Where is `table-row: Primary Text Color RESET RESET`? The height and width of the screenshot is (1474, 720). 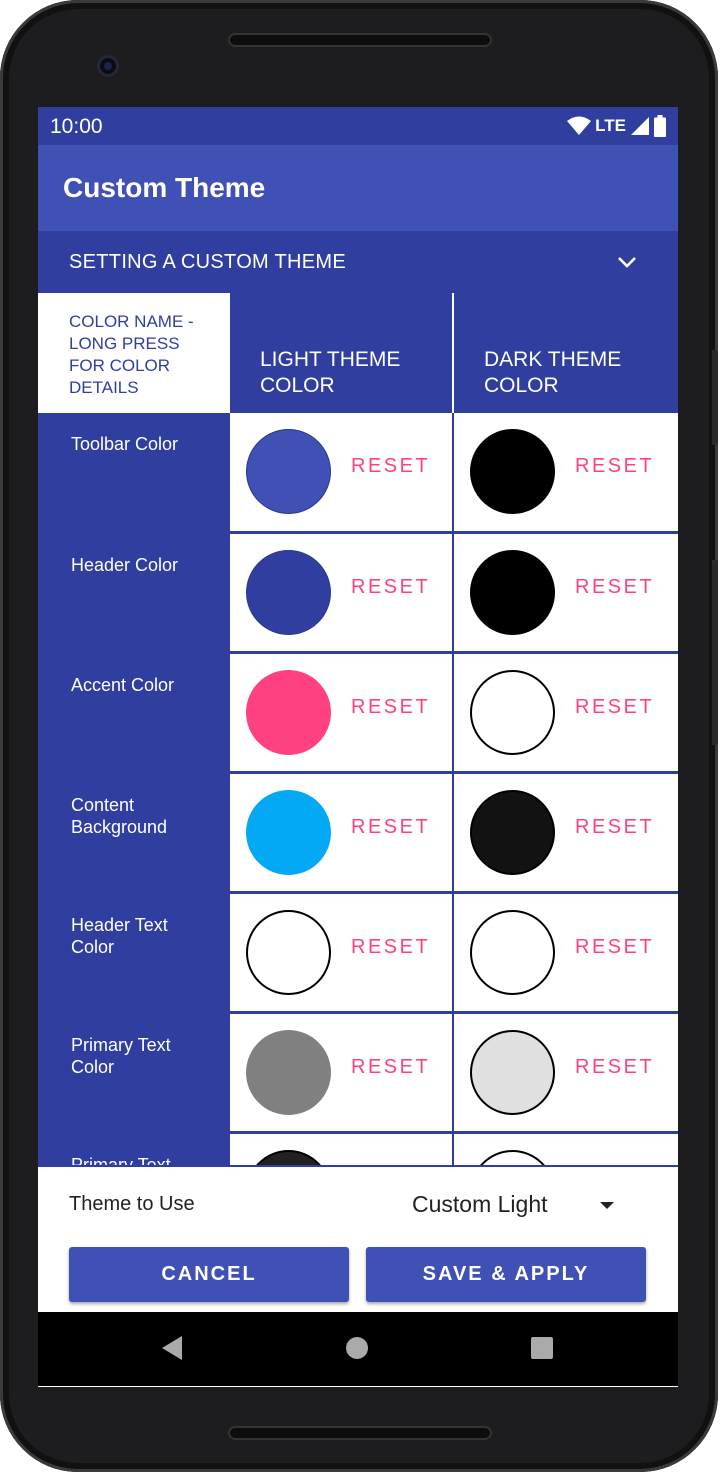
table-row: Primary Text Color RESET RESET is located at coordinates (358, 1072).